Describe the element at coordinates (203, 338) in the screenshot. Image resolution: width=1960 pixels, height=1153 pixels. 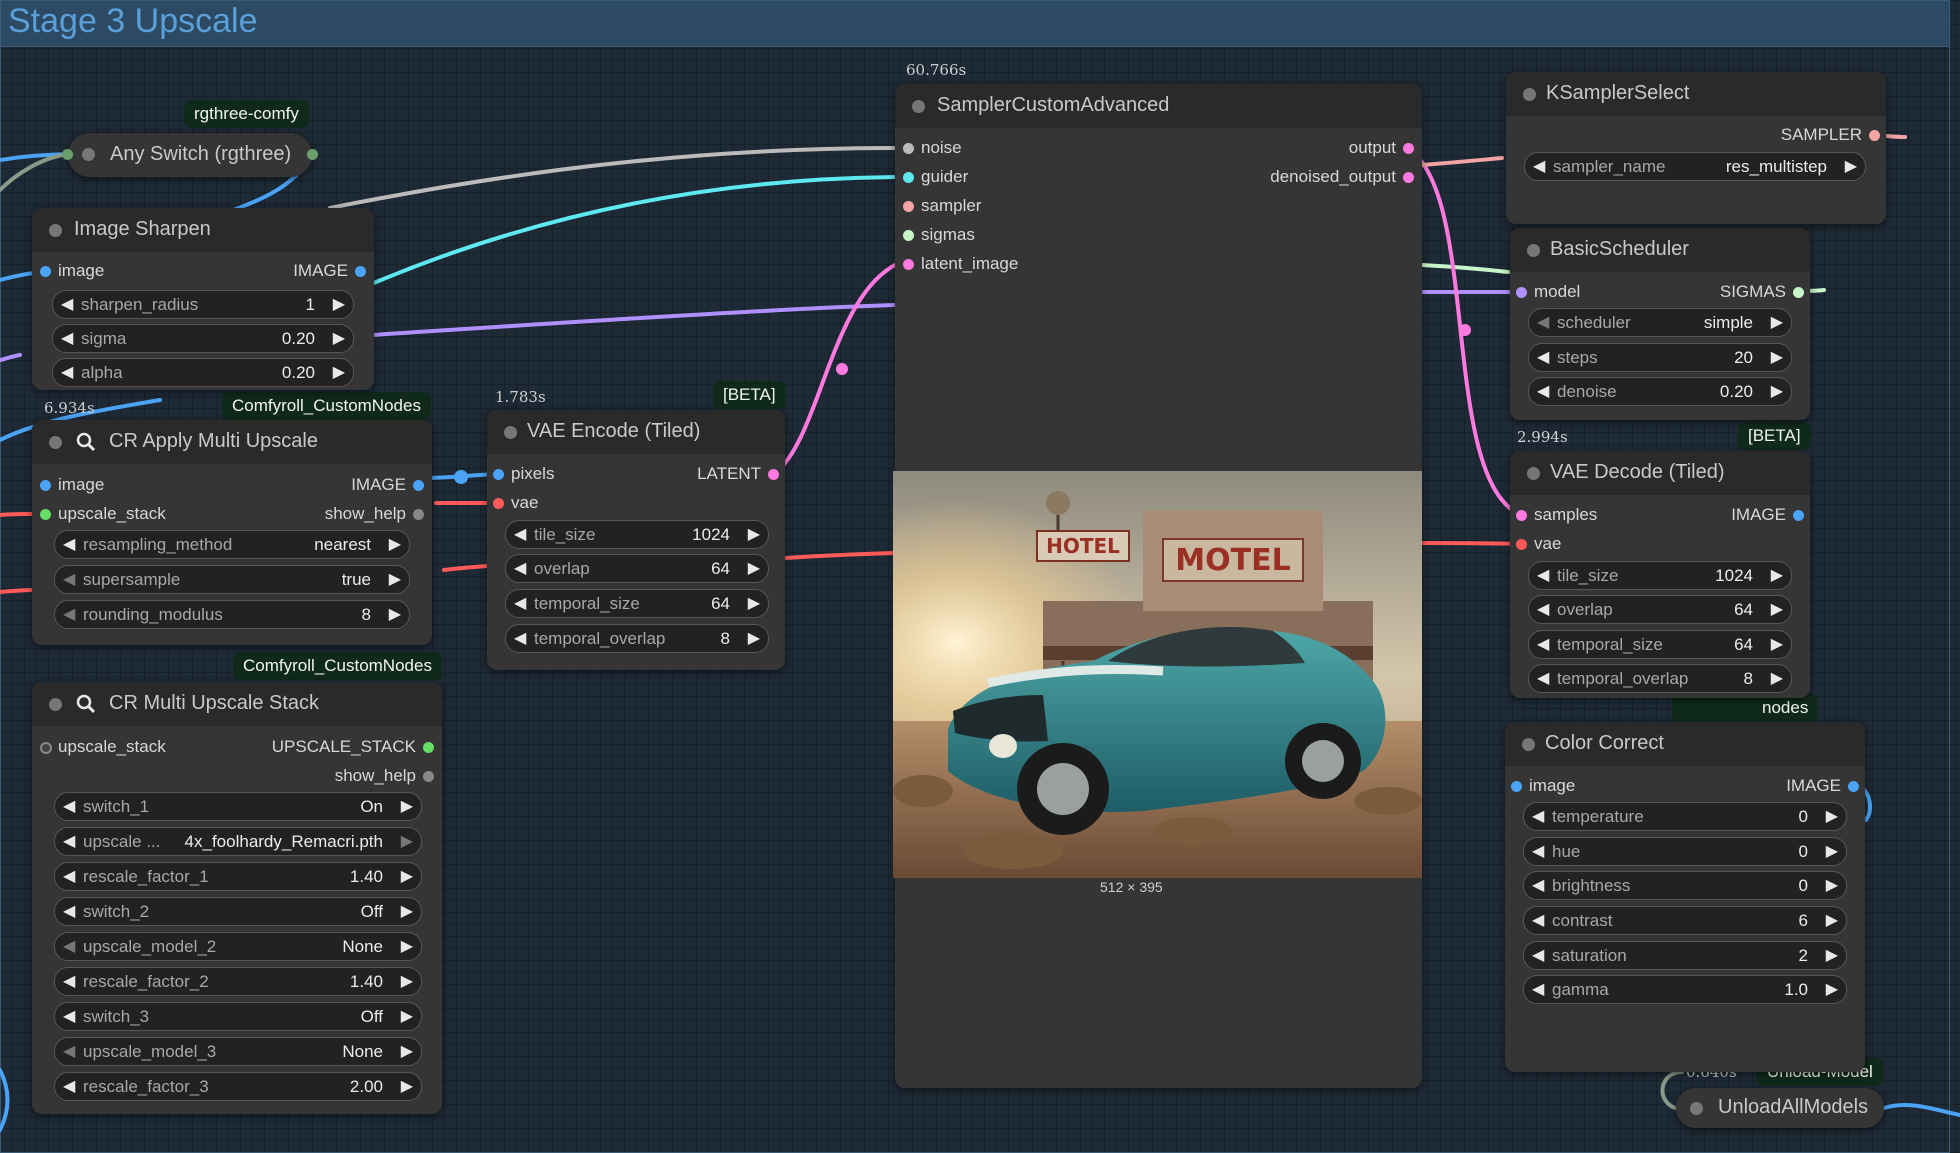
I see `widget-sigma: ◀ sigma 0.20 ▶` at that location.